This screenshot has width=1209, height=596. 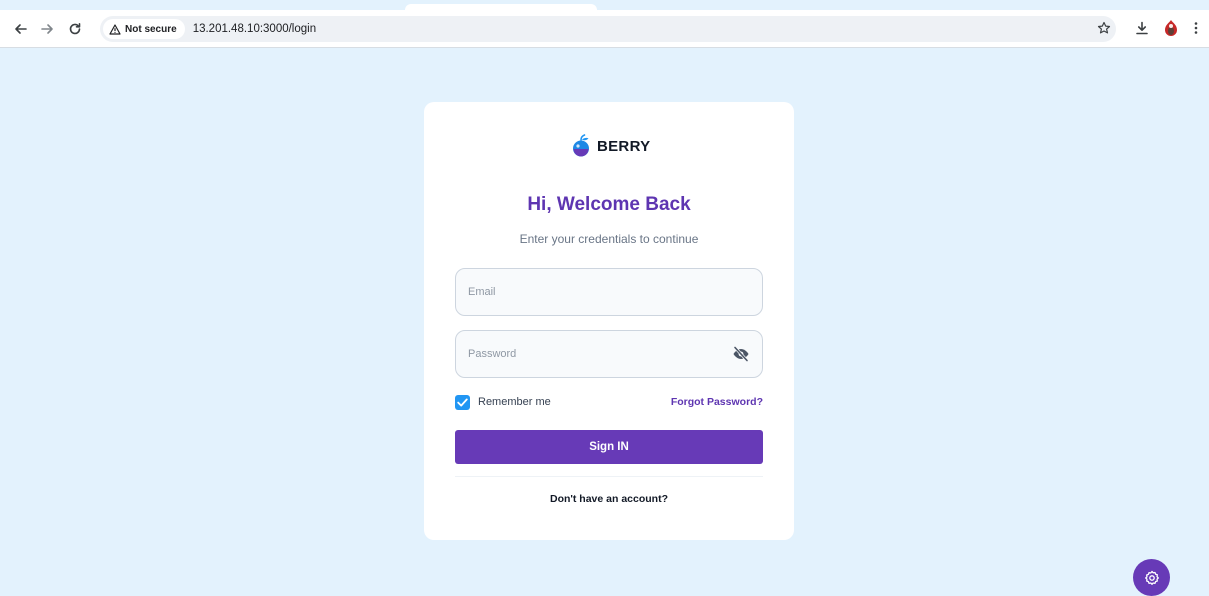 I want to click on remember-me: Remember me, so click(x=503, y=402).